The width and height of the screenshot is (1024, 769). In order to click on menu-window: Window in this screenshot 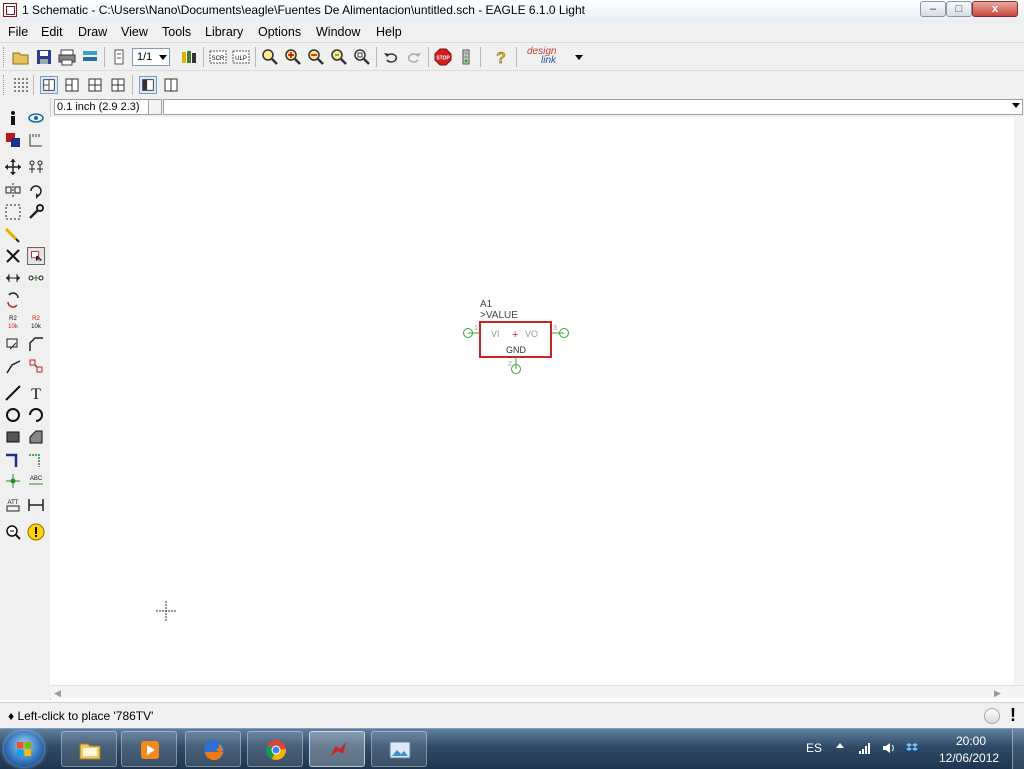, I will do `click(338, 32)`.